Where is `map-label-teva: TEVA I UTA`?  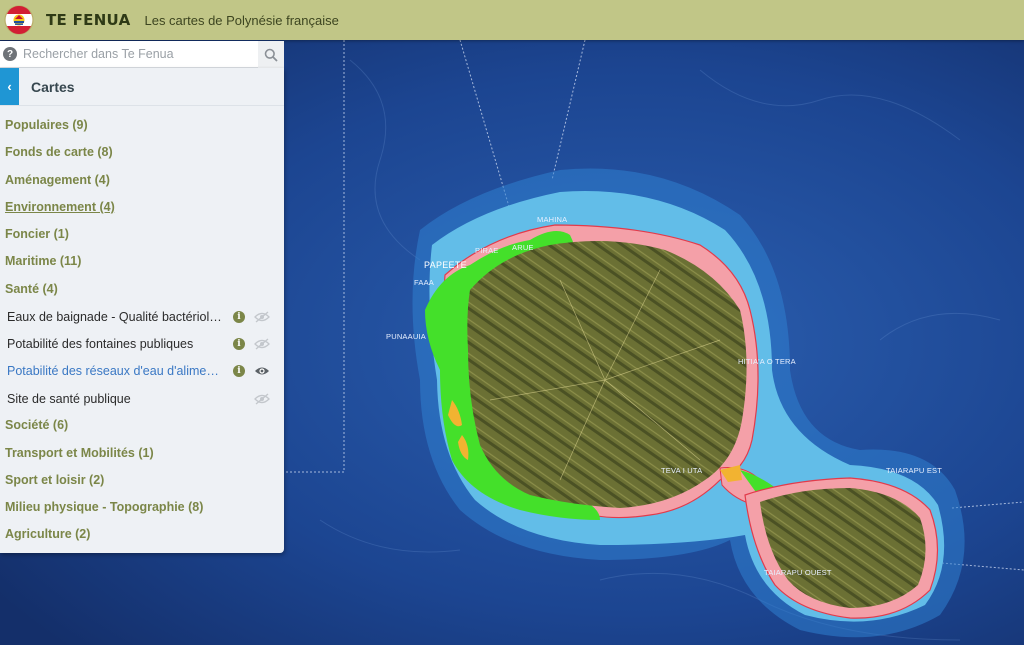 map-label-teva: TEVA I UTA is located at coordinates (681, 470).